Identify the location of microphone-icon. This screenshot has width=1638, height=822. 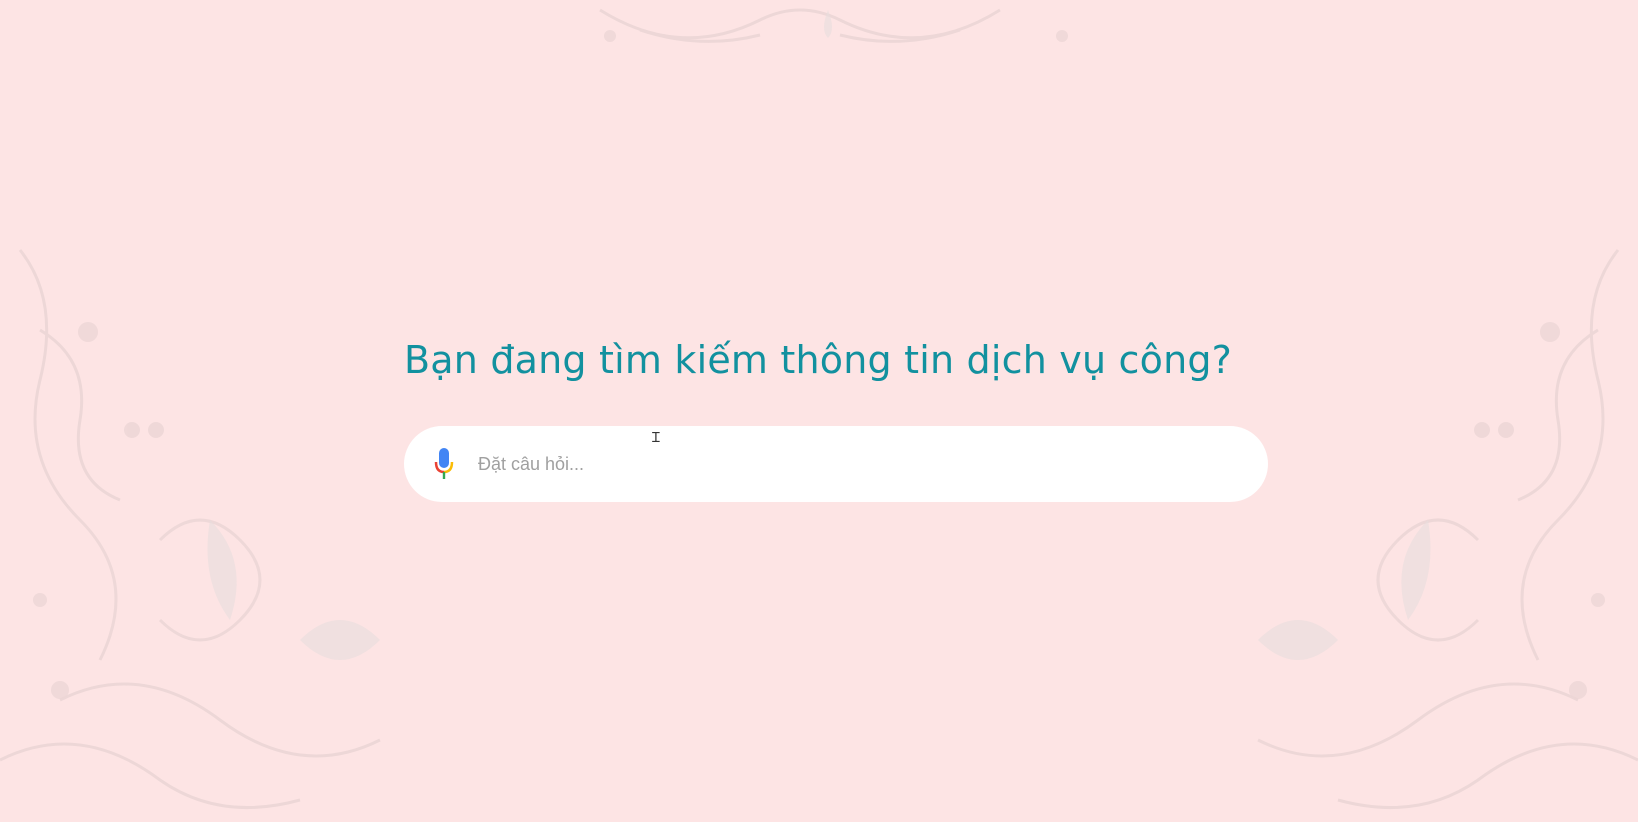
(444, 464).